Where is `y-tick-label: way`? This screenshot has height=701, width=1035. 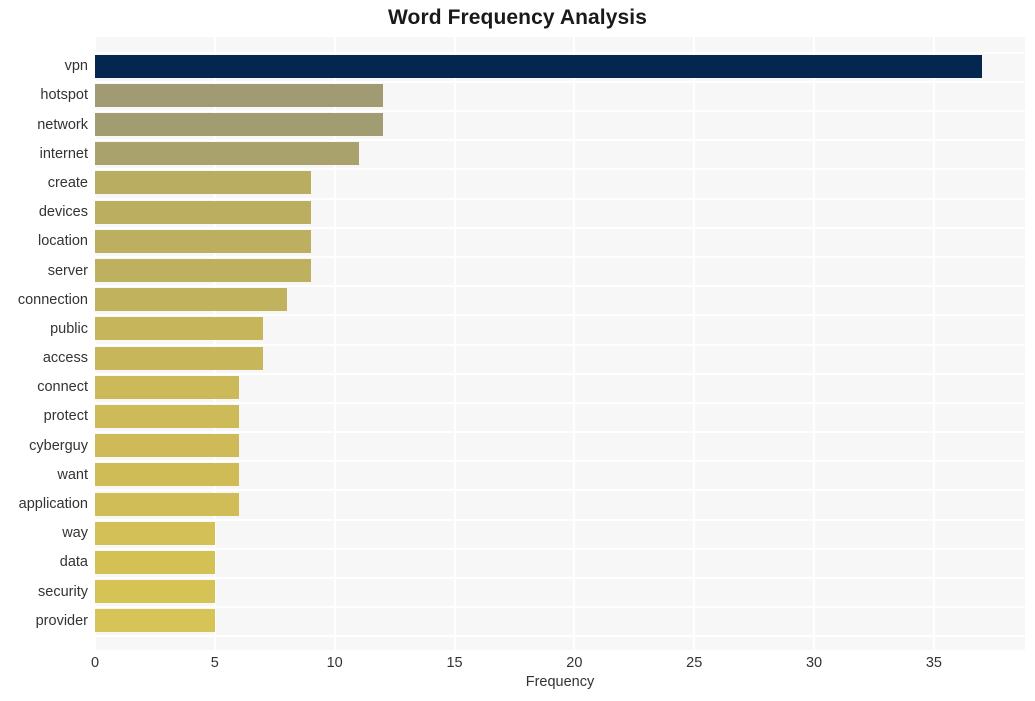 y-tick-label: way is located at coordinates (75, 533).